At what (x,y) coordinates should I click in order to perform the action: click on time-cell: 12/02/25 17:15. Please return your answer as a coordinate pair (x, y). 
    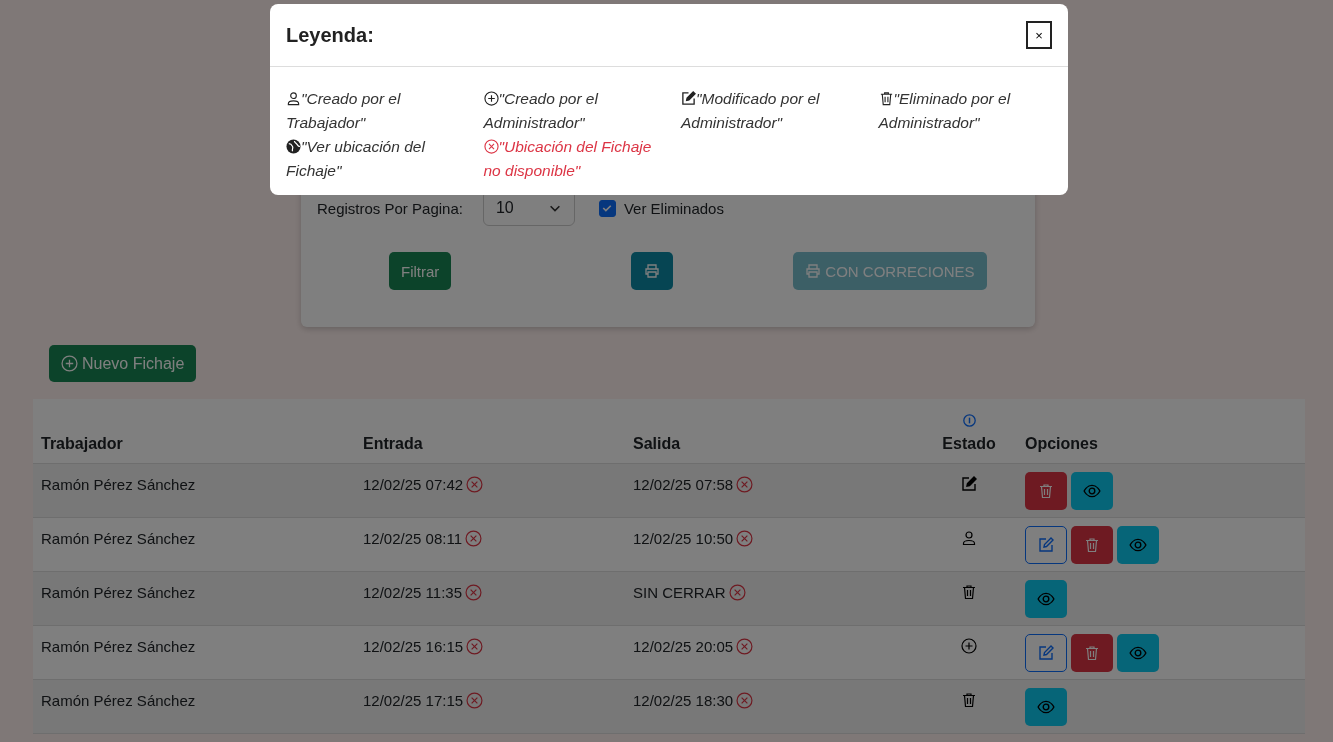
    Looking at the image, I should click on (413, 700).